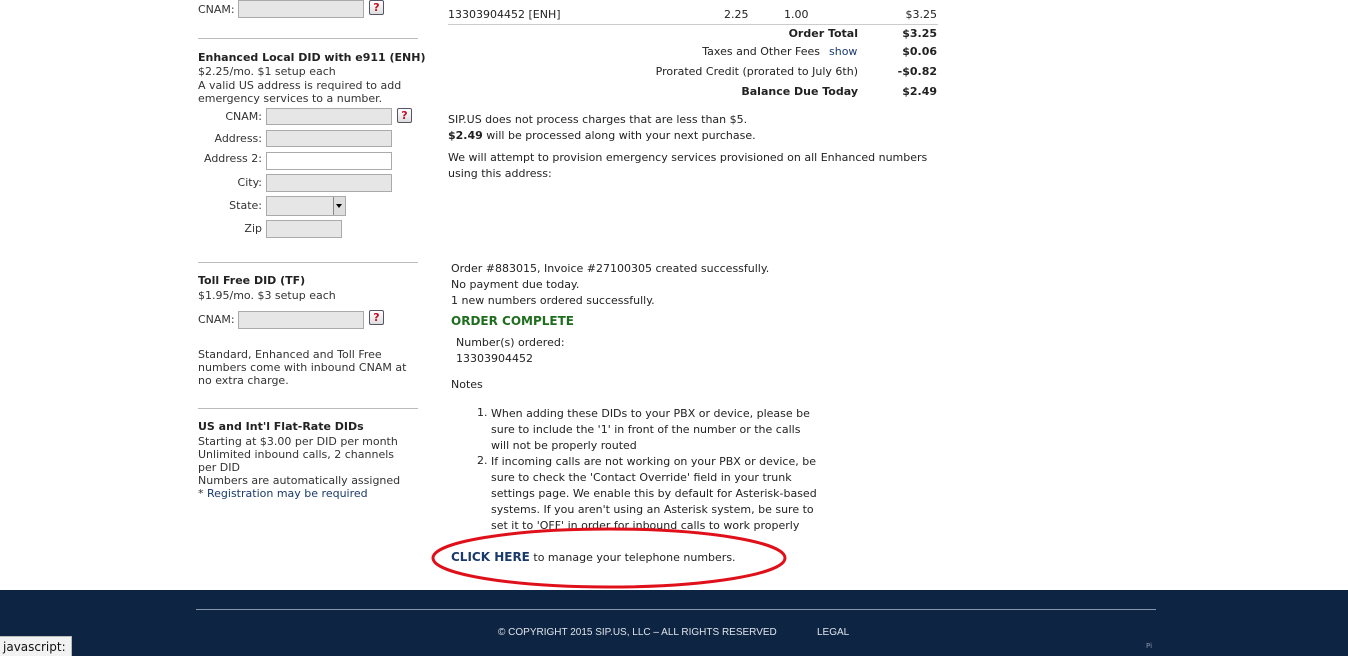 The width and height of the screenshot is (1348, 657). Describe the element at coordinates (761, 51) in the screenshot. I see `taxes-label: Taxes and Other Fees` at that location.